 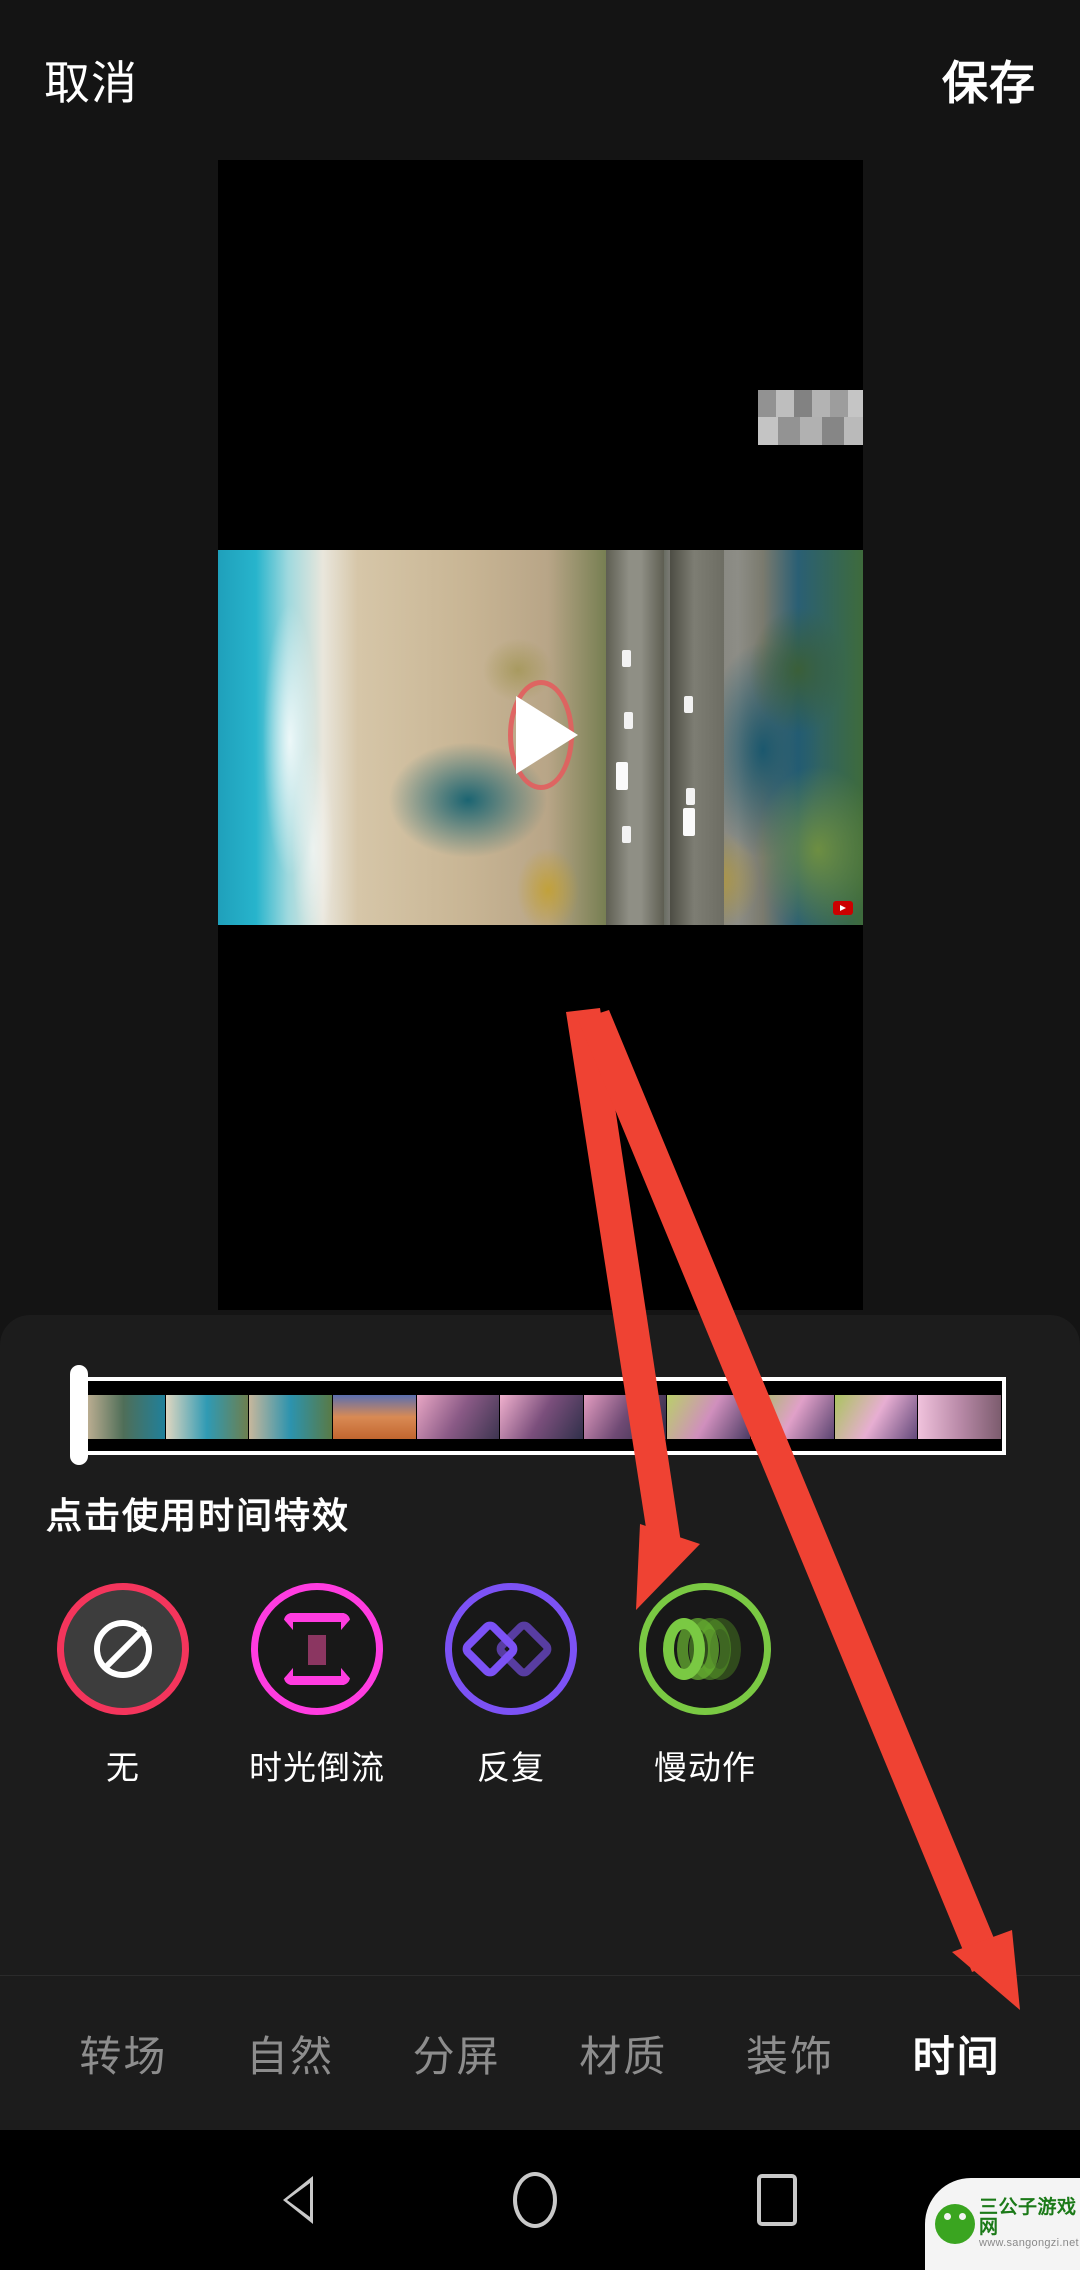 I want to click on tab-transition: 转场, so click(x=123, y=2053).